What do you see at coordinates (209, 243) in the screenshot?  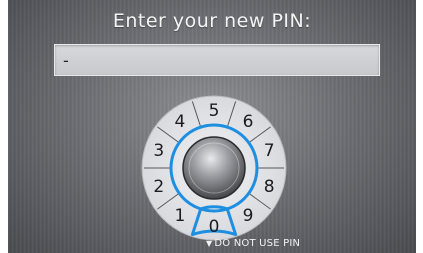 I see `down-arrow-icon: ▼` at bounding box center [209, 243].